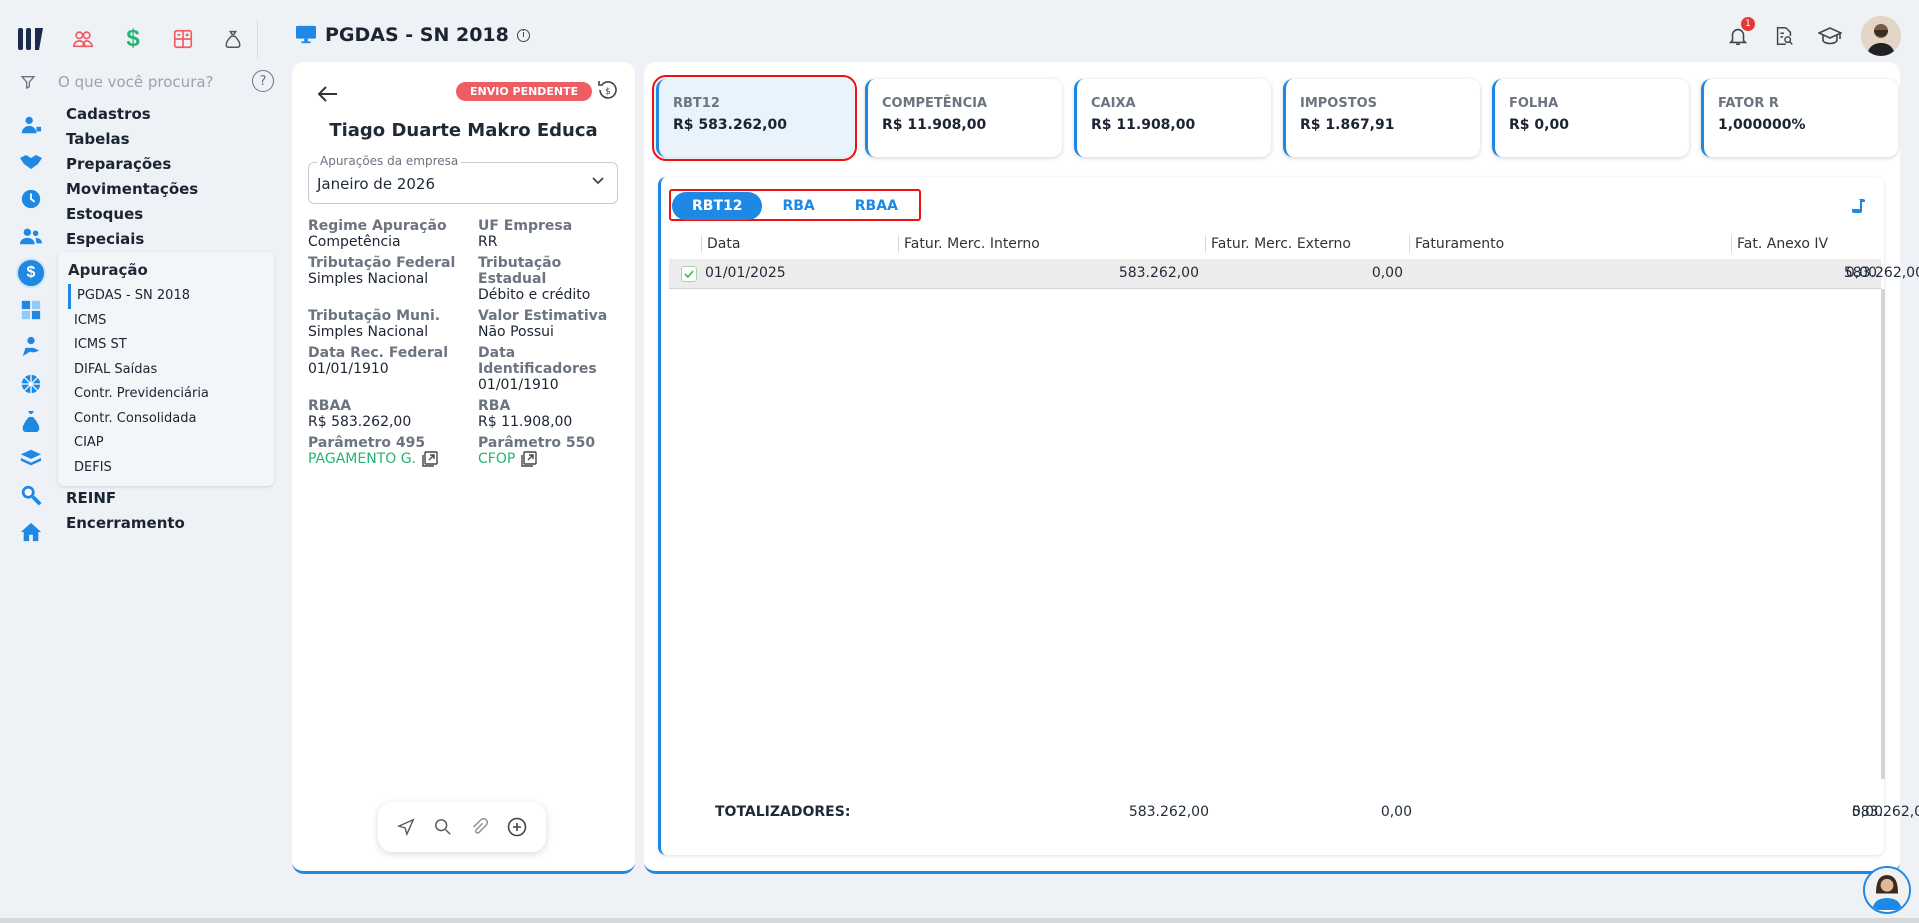 This screenshot has width=1919, height=923. I want to click on dollar-icon: $, so click(133, 39).